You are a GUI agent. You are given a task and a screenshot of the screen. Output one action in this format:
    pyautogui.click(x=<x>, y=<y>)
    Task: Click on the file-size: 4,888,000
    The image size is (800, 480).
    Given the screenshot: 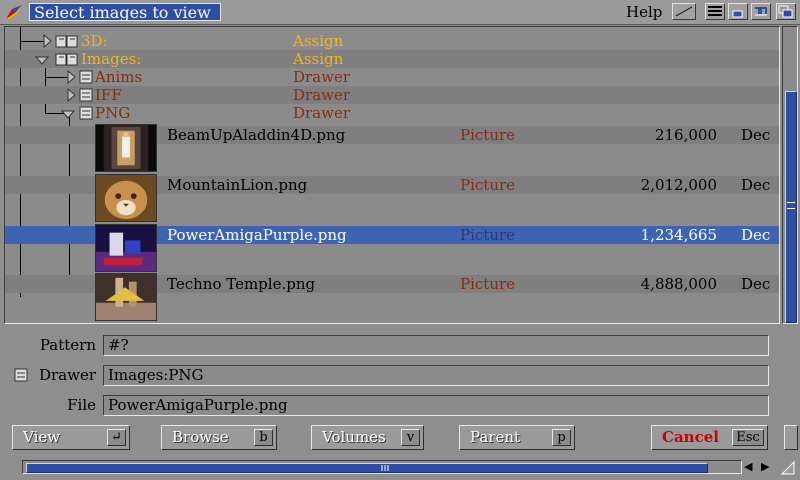 What is the action you would take?
    pyautogui.click(x=678, y=284)
    